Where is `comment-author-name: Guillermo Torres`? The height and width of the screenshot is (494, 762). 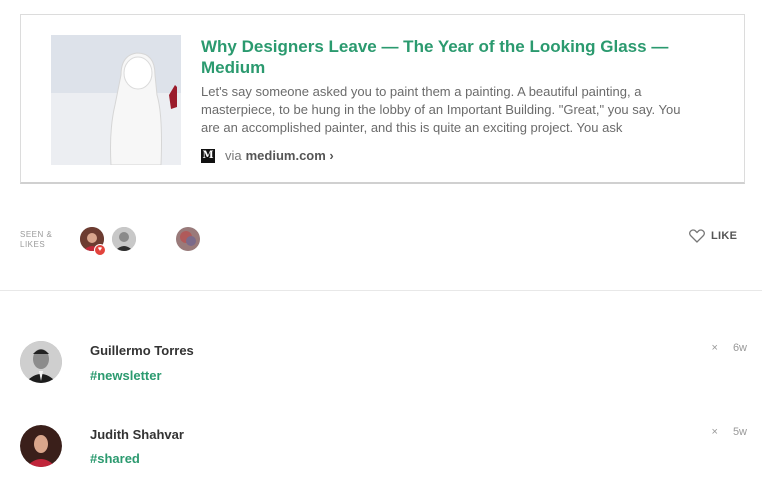 comment-author-name: Guillermo Torres is located at coordinates (142, 350).